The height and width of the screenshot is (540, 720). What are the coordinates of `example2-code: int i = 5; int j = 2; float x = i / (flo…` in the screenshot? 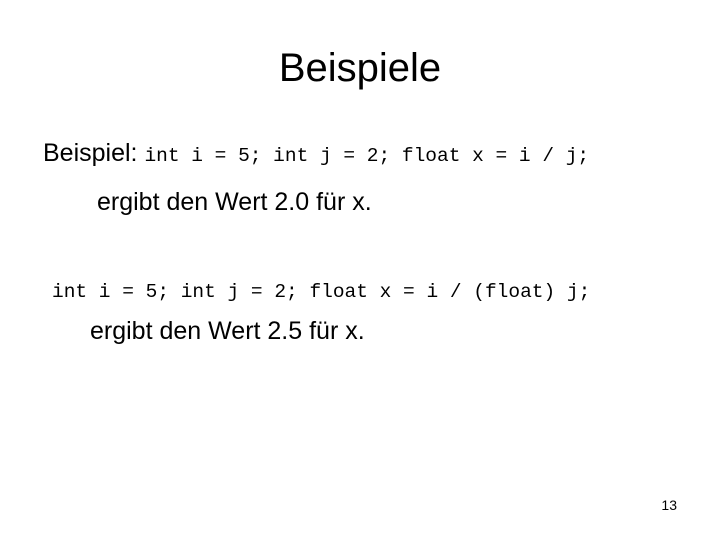 It's located at (321, 292).